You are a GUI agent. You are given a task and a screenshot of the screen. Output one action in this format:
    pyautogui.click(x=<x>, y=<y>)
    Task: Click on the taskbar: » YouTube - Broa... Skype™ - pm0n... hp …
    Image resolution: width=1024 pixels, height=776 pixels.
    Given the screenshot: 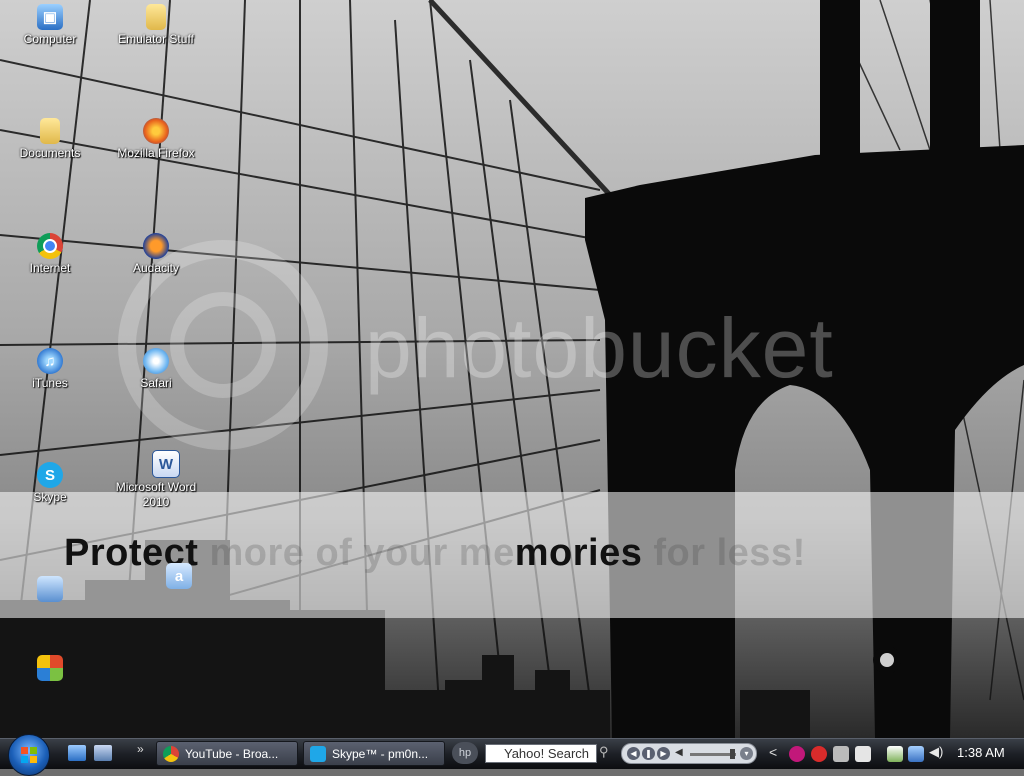 What is the action you would take?
    pyautogui.click(x=512, y=755)
    